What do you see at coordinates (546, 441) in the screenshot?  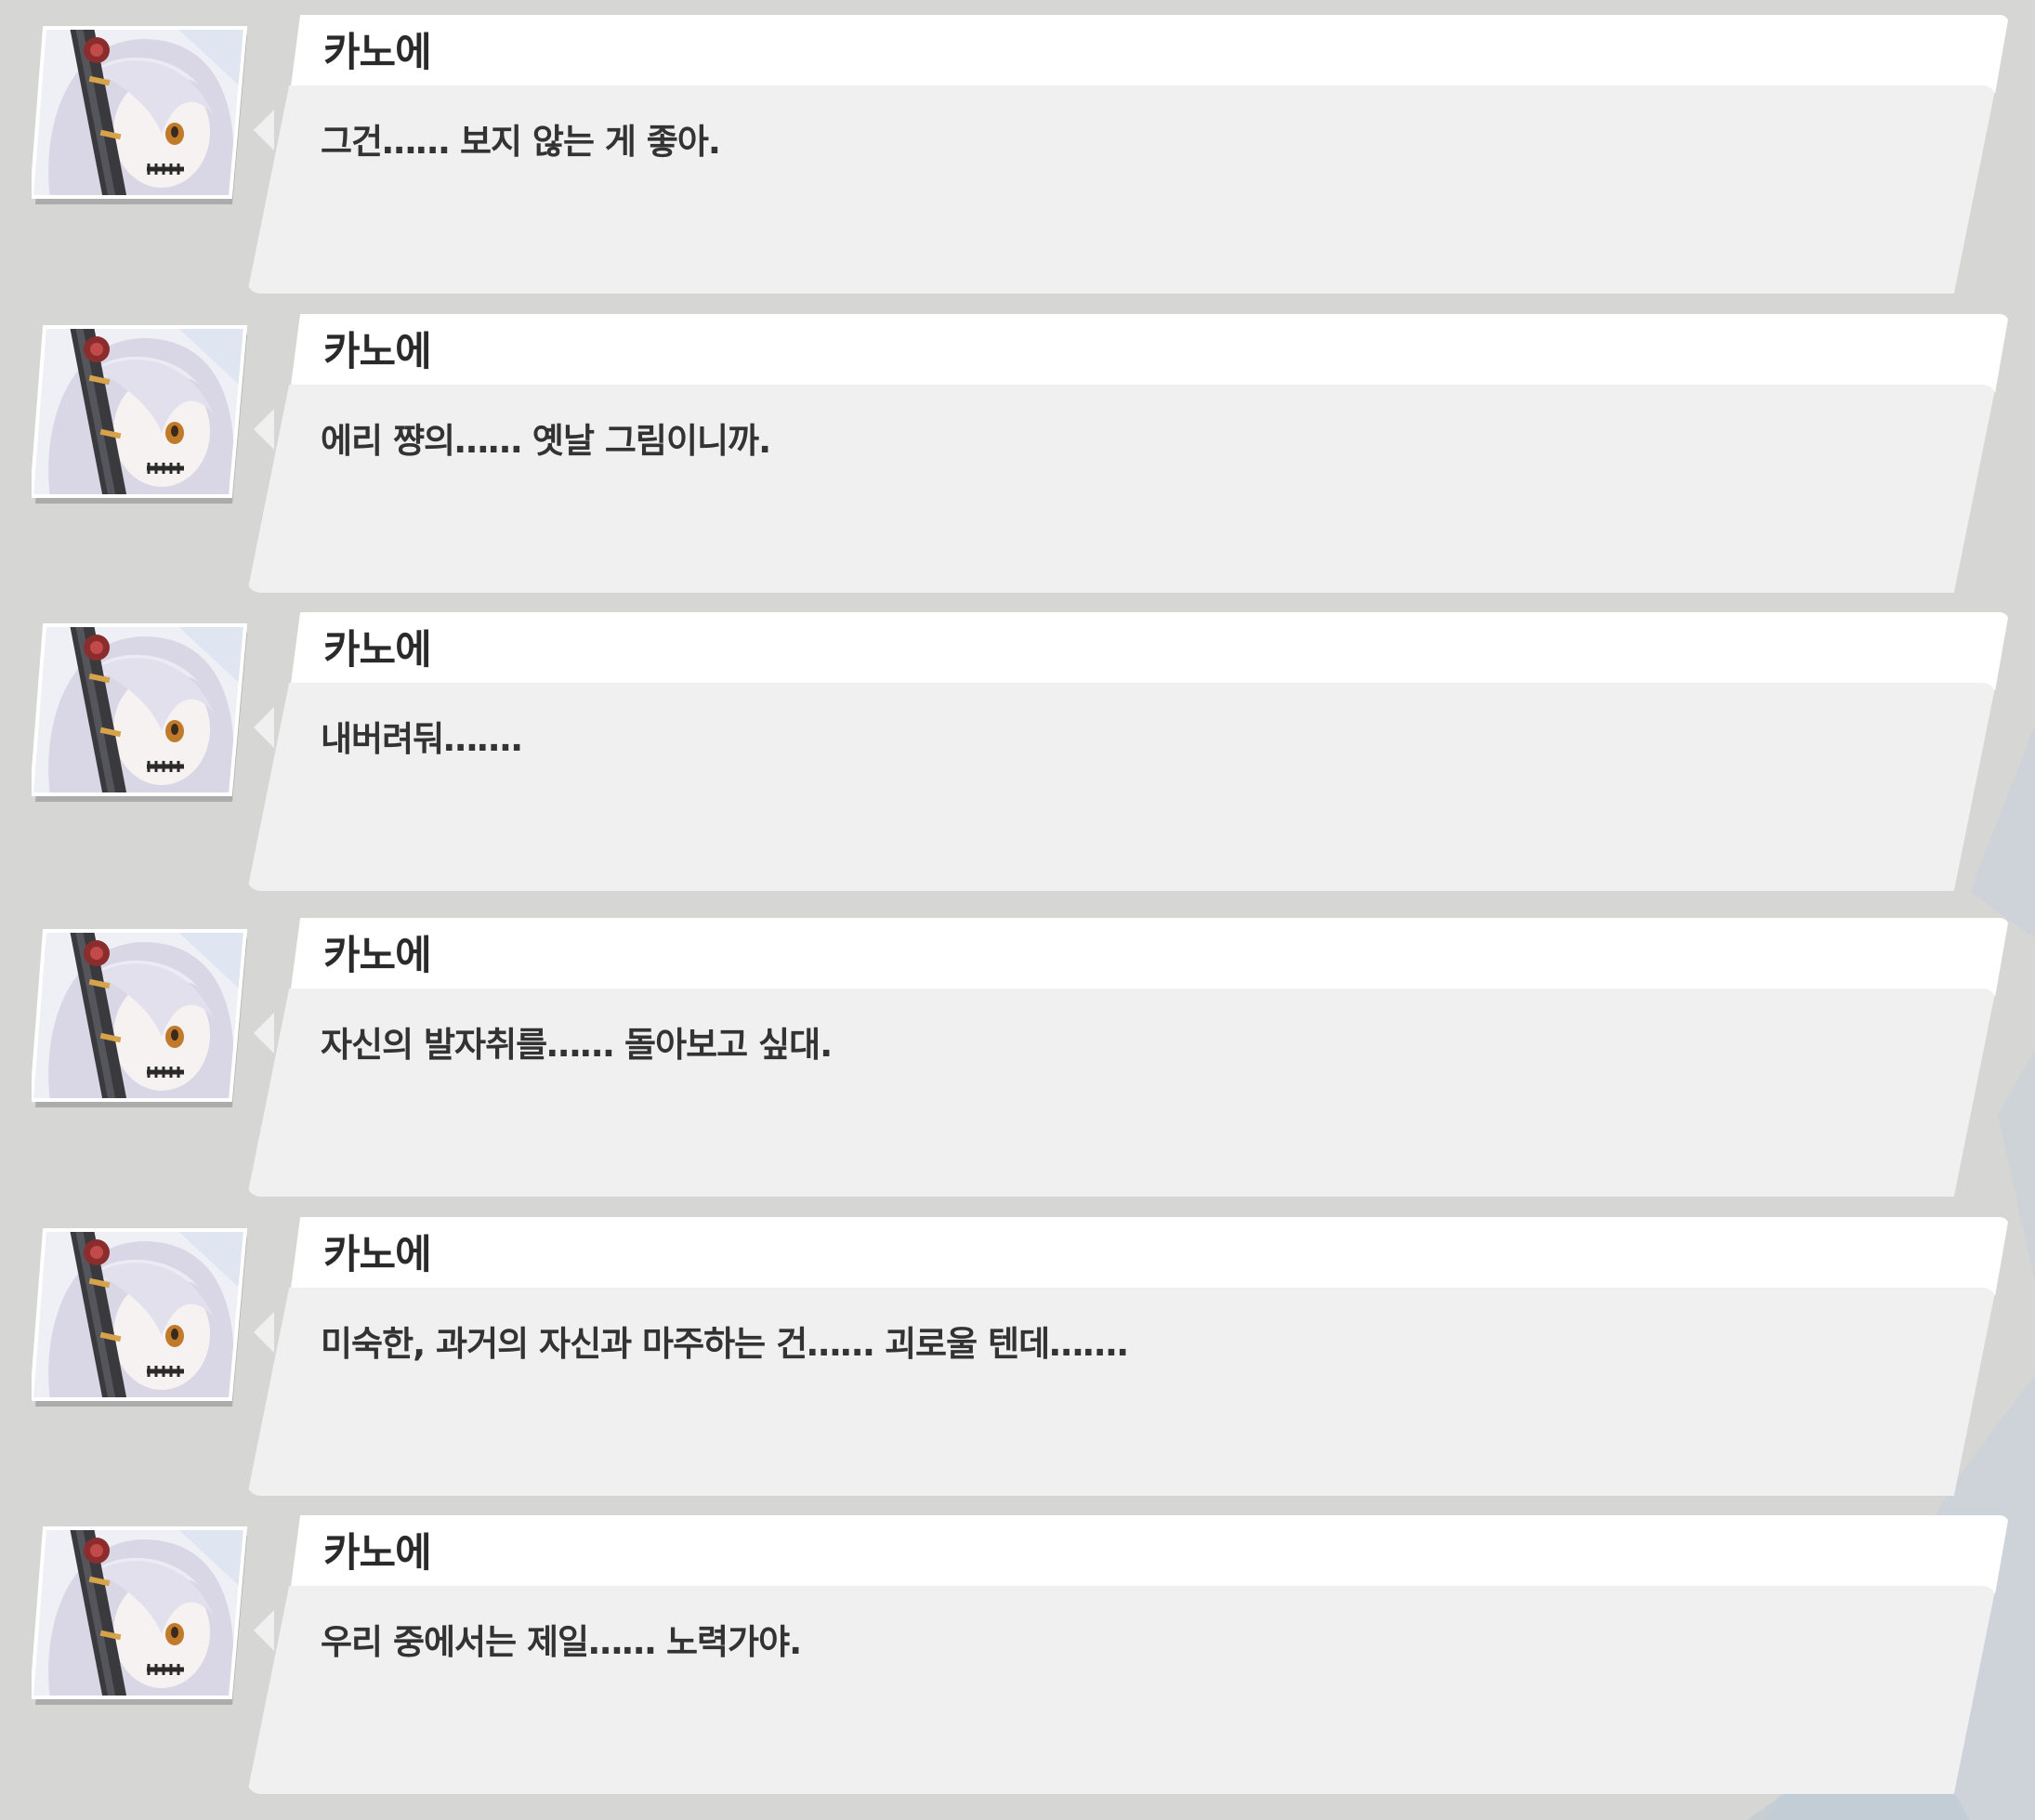 I see `dialogue-text: 에리 쨩의…… 옛날 그림이니까.` at bounding box center [546, 441].